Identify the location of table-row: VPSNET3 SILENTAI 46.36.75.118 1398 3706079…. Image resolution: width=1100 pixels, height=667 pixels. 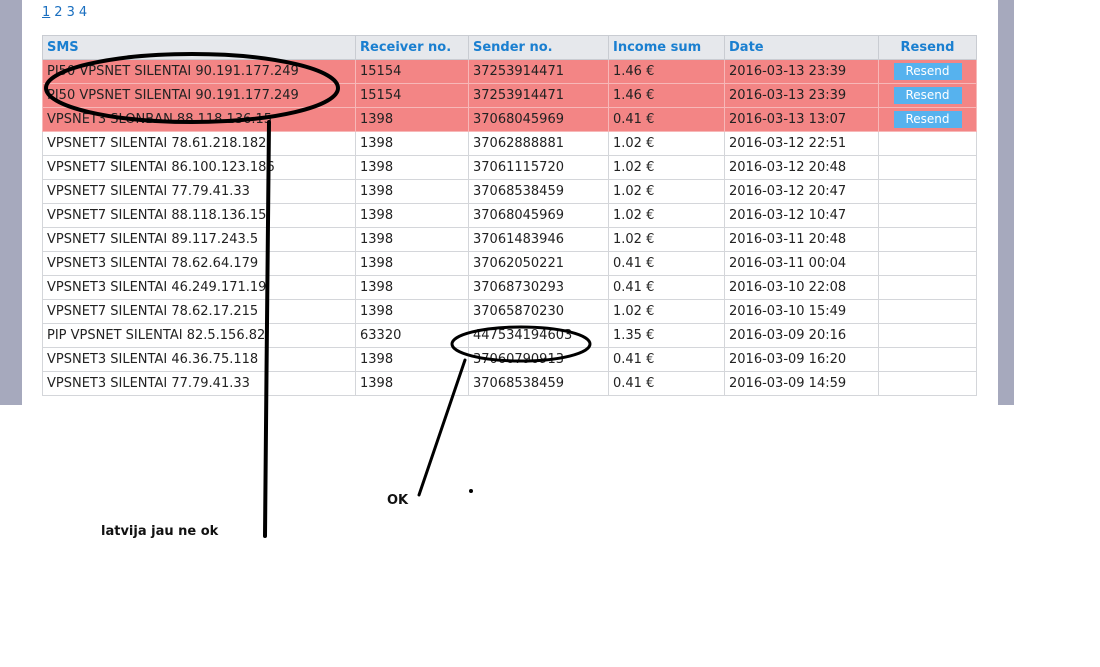
(509, 359).